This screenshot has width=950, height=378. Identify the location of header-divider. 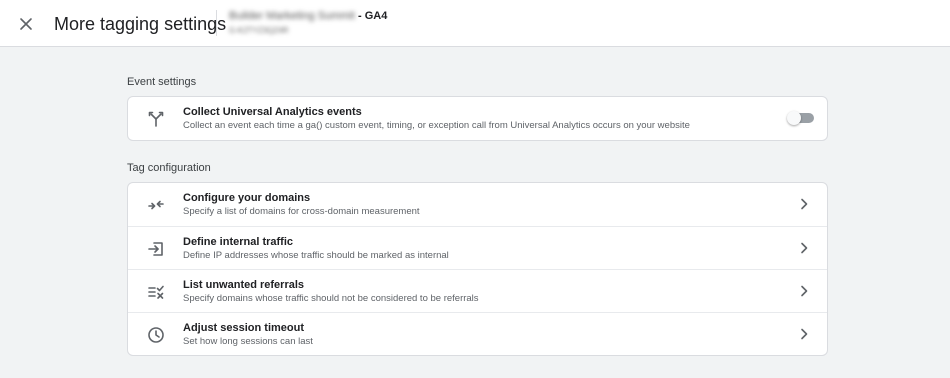
(216, 23).